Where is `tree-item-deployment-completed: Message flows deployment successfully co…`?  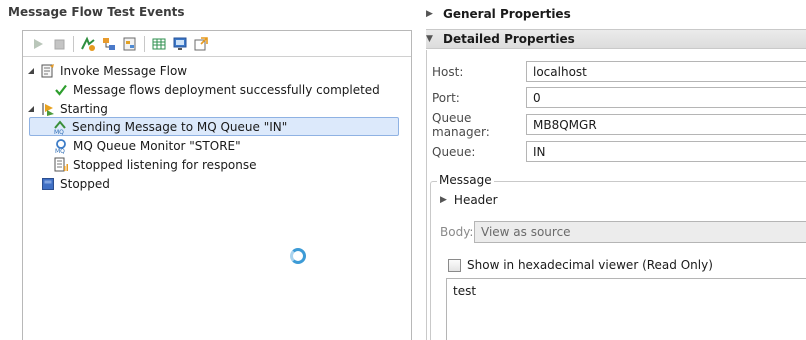
tree-item-deployment-completed: Message flows deployment successfully co… is located at coordinates (216, 89).